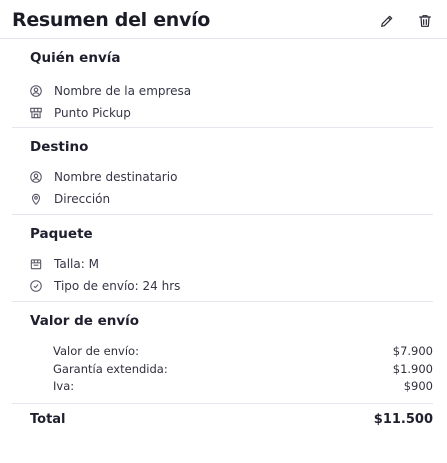  I want to click on shipping-fee-row: Valor de envío: $7.900, so click(243, 351).